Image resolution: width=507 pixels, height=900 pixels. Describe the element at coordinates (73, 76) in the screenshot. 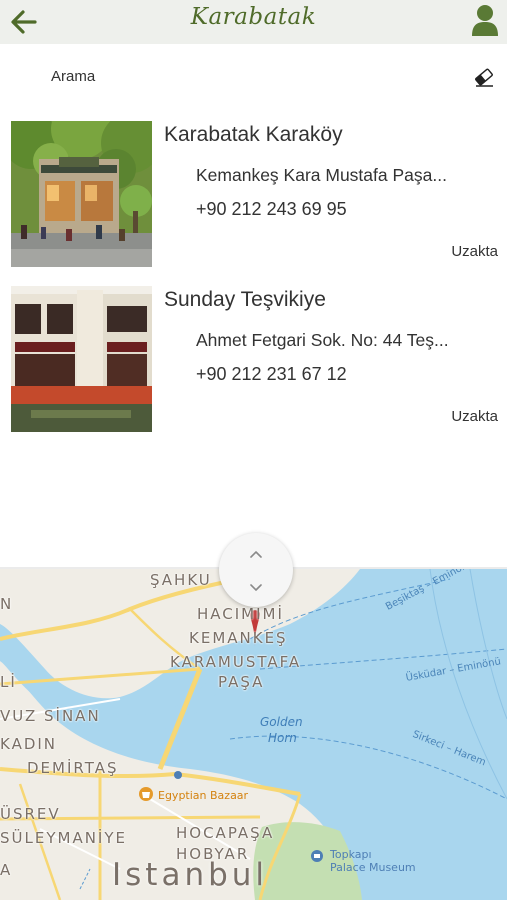

I see `search-label: Arama` at that location.